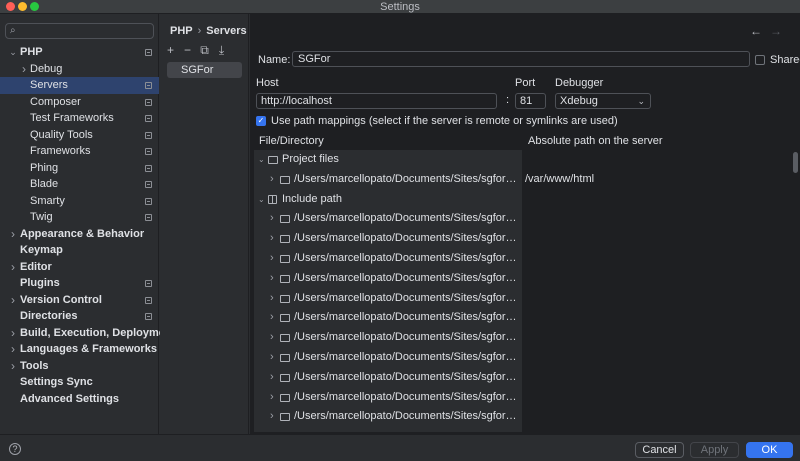 The width and height of the screenshot is (800, 461). I want to click on debugger-select: Xdebug ⌄, so click(603, 101).